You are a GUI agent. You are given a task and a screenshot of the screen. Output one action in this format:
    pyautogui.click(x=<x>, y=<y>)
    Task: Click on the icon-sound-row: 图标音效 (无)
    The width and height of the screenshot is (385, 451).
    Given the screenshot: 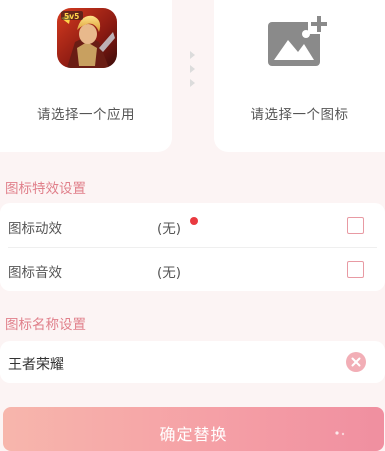 What is the action you would take?
    pyautogui.click(x=192, y=269)
    